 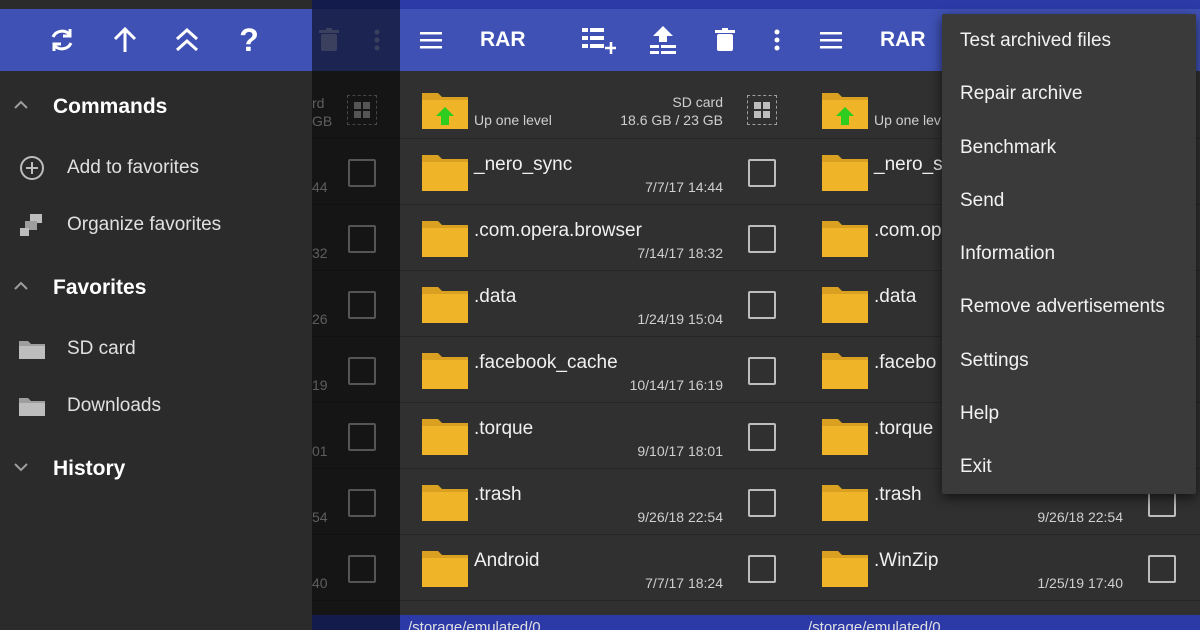 What do you see at coordinates (1069, 40) in the screenshot?
I see `menu-item-test-archived-files: Test archived files` at bounding box center [1069, 40].